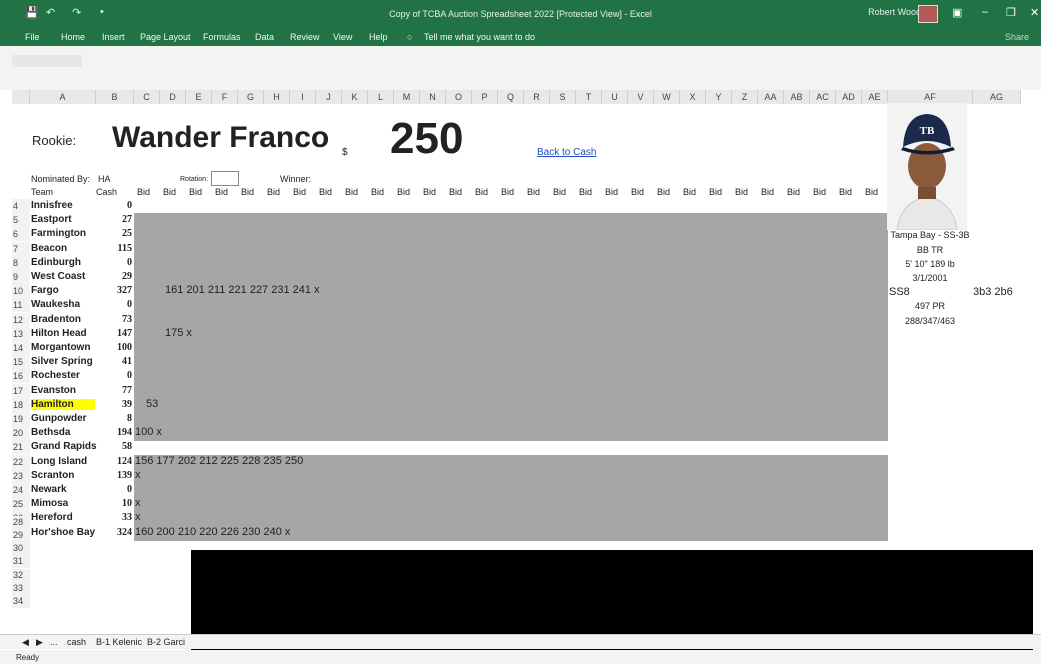  I want to click on column-header-l: L, so click(381, 97).